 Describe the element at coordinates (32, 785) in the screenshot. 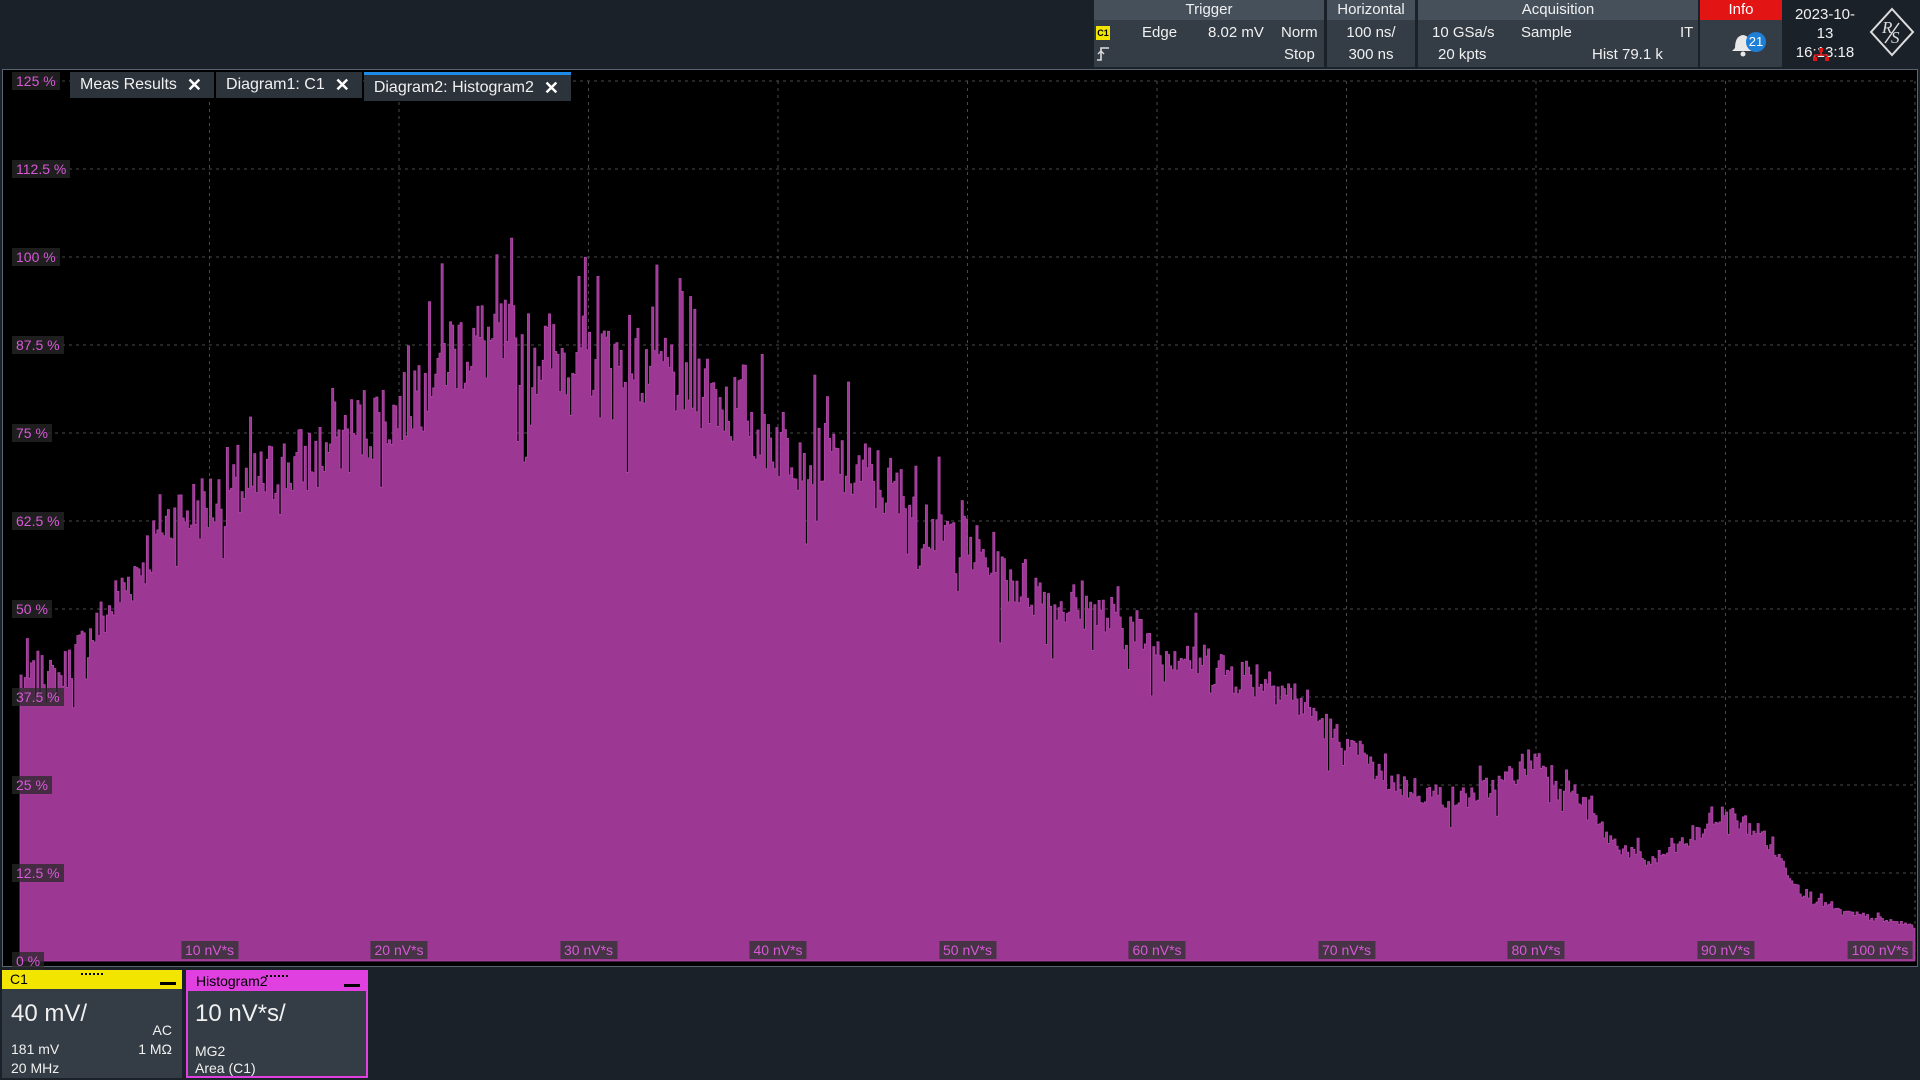

I see `y-tick-label: 25 %` at that location.